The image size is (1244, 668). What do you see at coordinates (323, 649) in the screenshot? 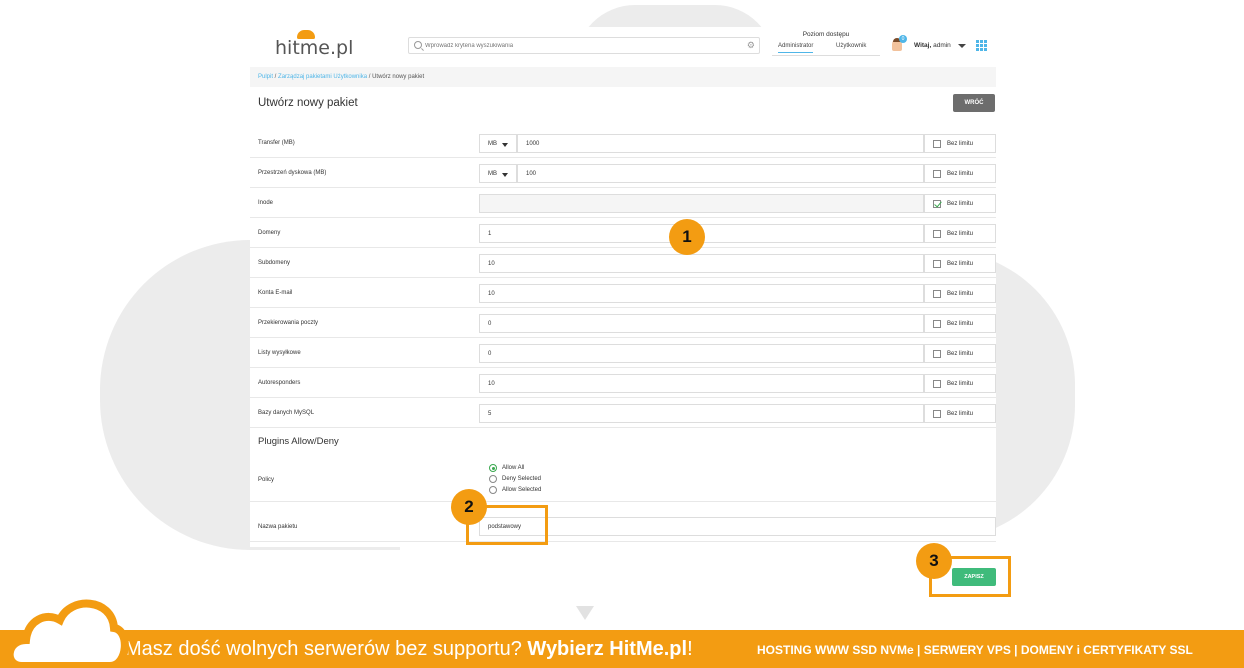
I see `slogan-prefix: Masz dość wolnych serwerów bez supportu?` at bounding box center [323, 649].